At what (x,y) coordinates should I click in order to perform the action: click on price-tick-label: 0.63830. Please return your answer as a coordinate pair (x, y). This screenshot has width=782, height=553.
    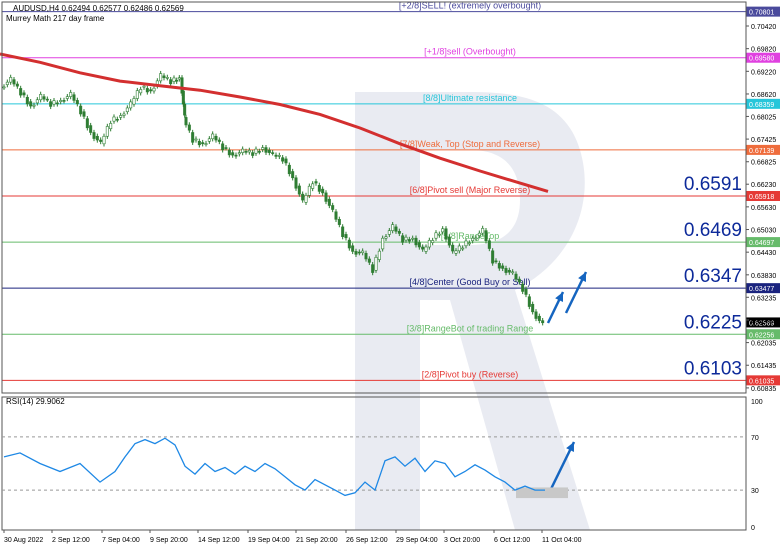
    Looking at the image, I should click on (763, 276).